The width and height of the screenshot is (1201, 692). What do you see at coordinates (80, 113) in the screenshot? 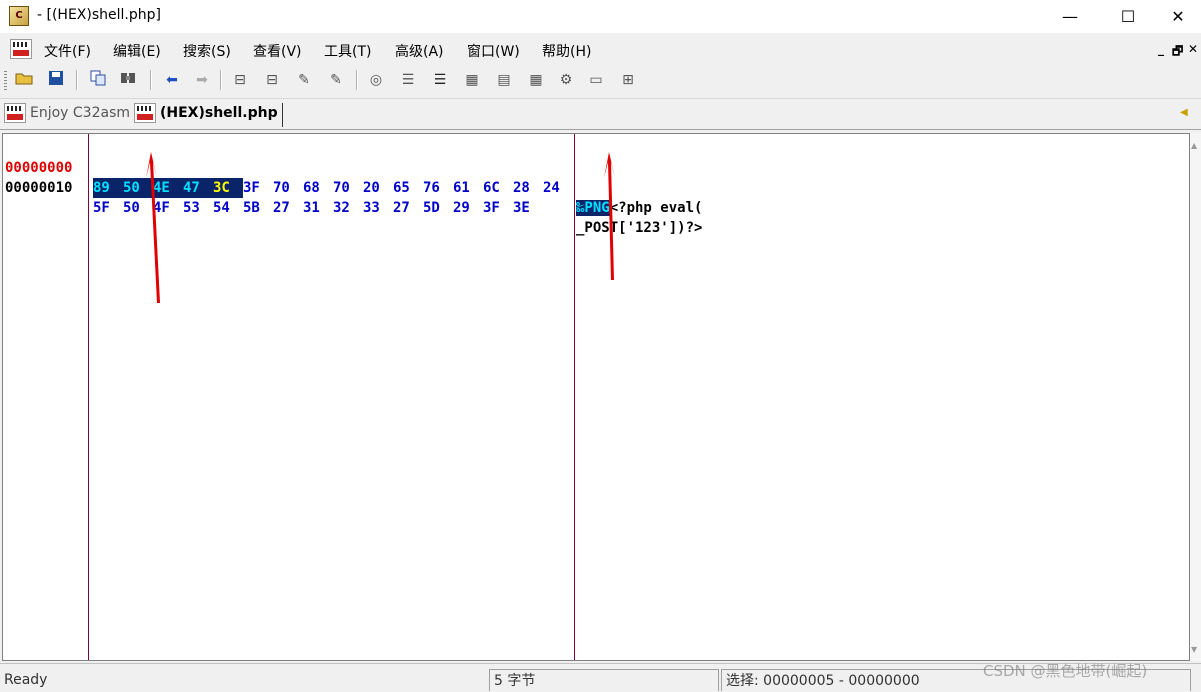
I see `tab-label: Enjoy C32asm` at bounding box center [80, 113].